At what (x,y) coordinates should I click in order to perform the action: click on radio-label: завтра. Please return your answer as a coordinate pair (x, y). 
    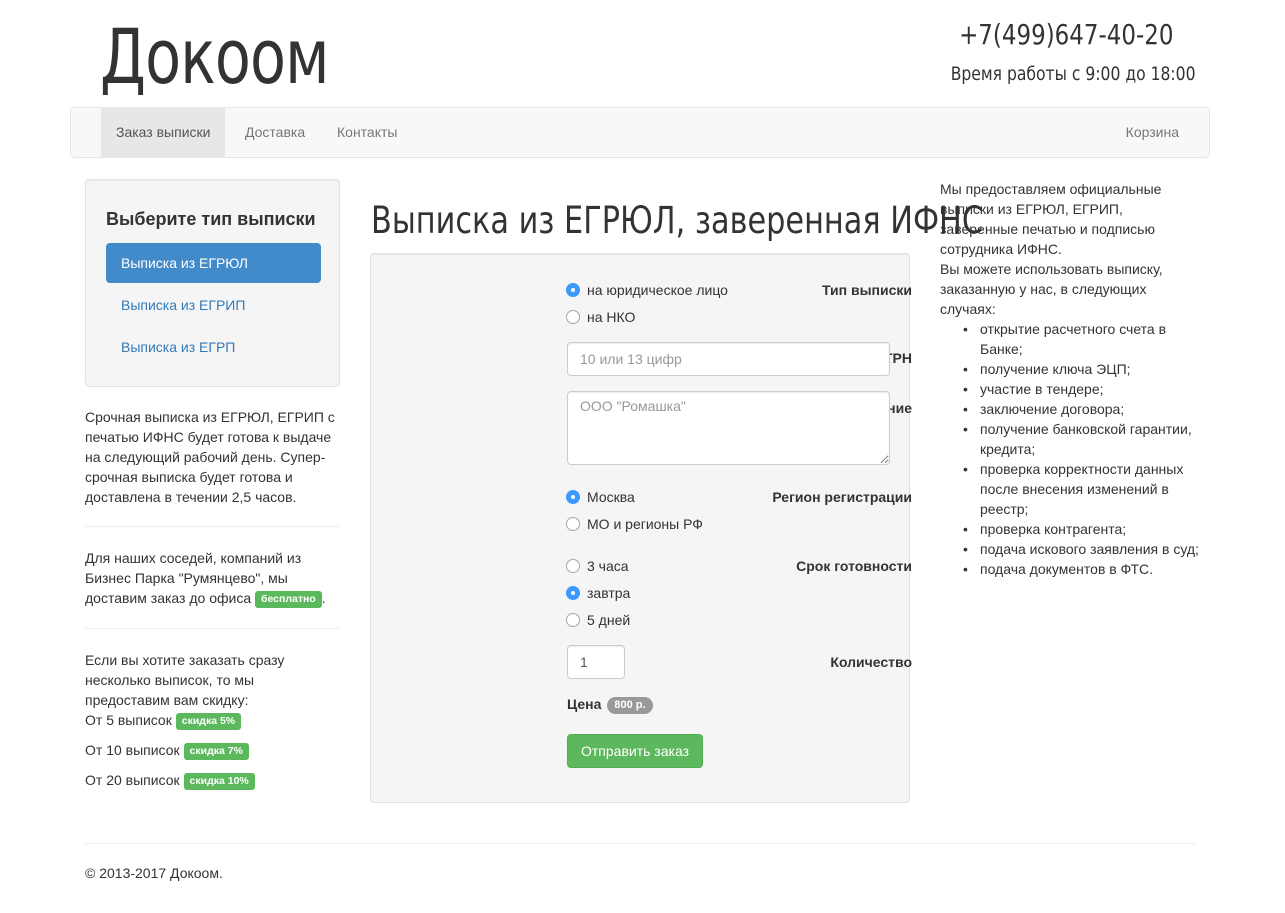
    Looking at the image, I should click on (609, 593).